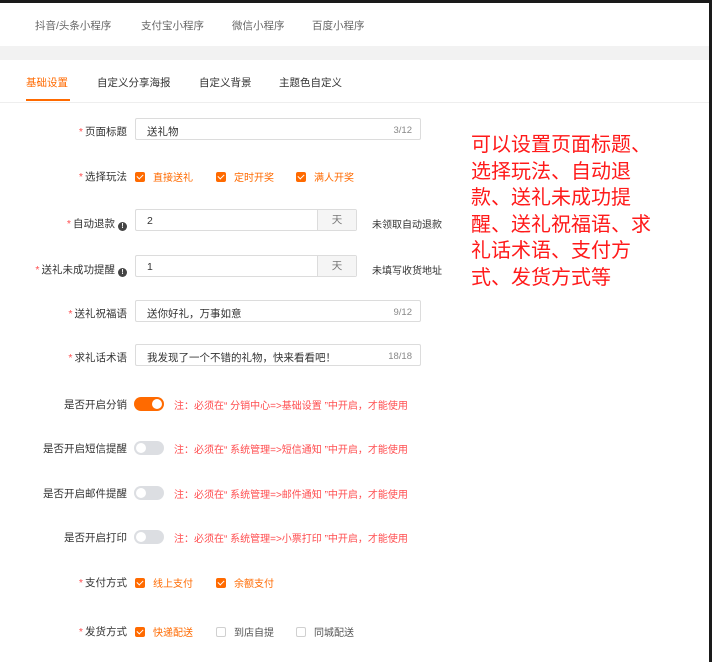  Describe the element at coordinates (551, 250) in the screenshot. I see `annotation-line: 礼话术语、支付方` at that location.